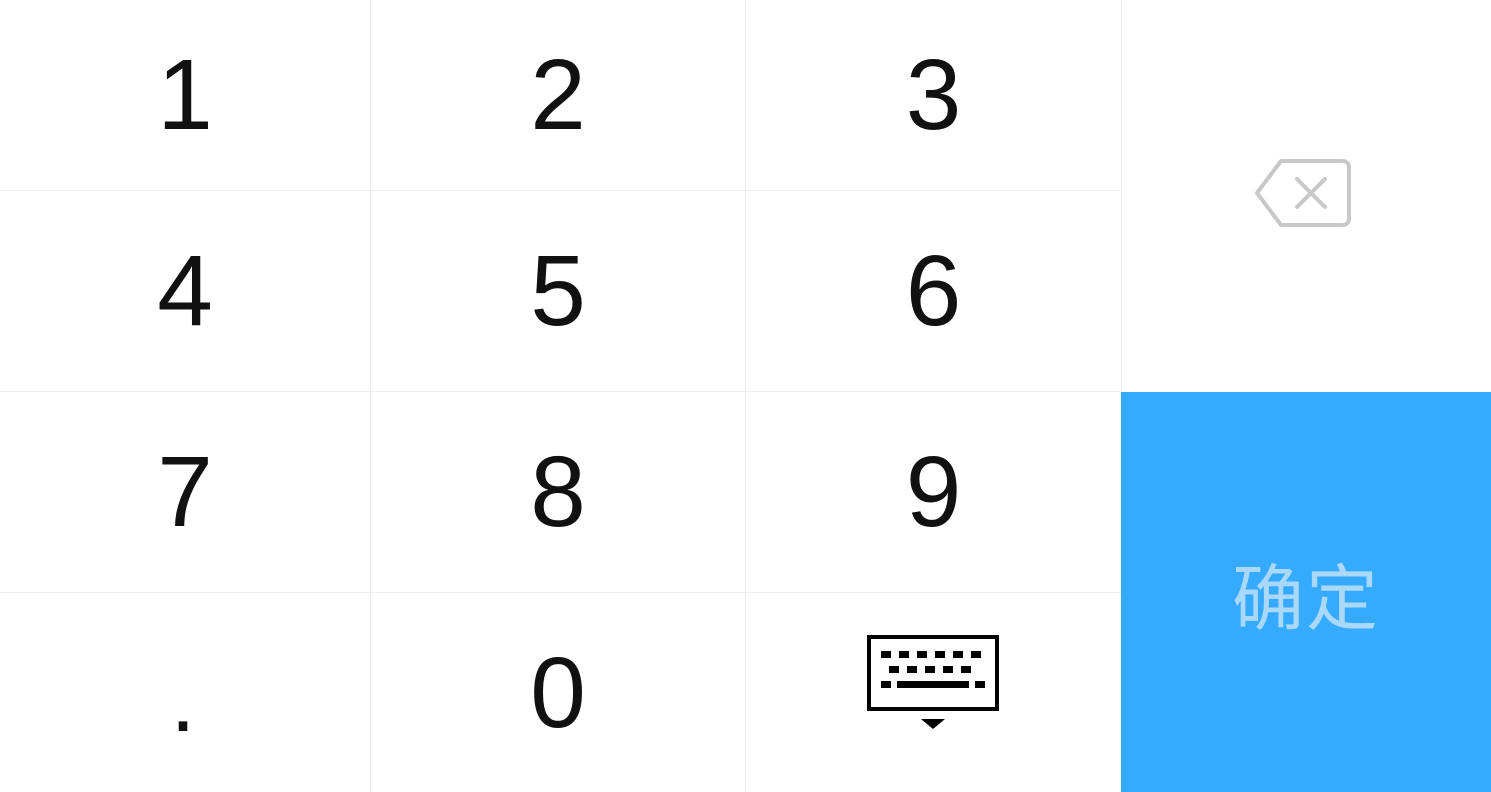 The image size is (1491, 792). Describe the element at coordinates (183, 700) in the screenshot. I see `key-decimal-point-label: .` at that location.